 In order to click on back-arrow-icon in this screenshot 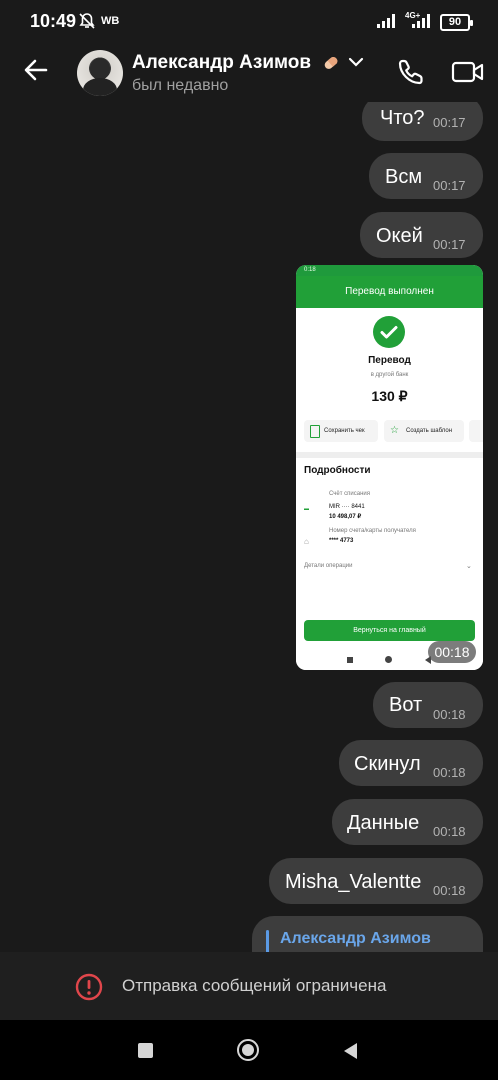, I will do `click(36, 72)`.